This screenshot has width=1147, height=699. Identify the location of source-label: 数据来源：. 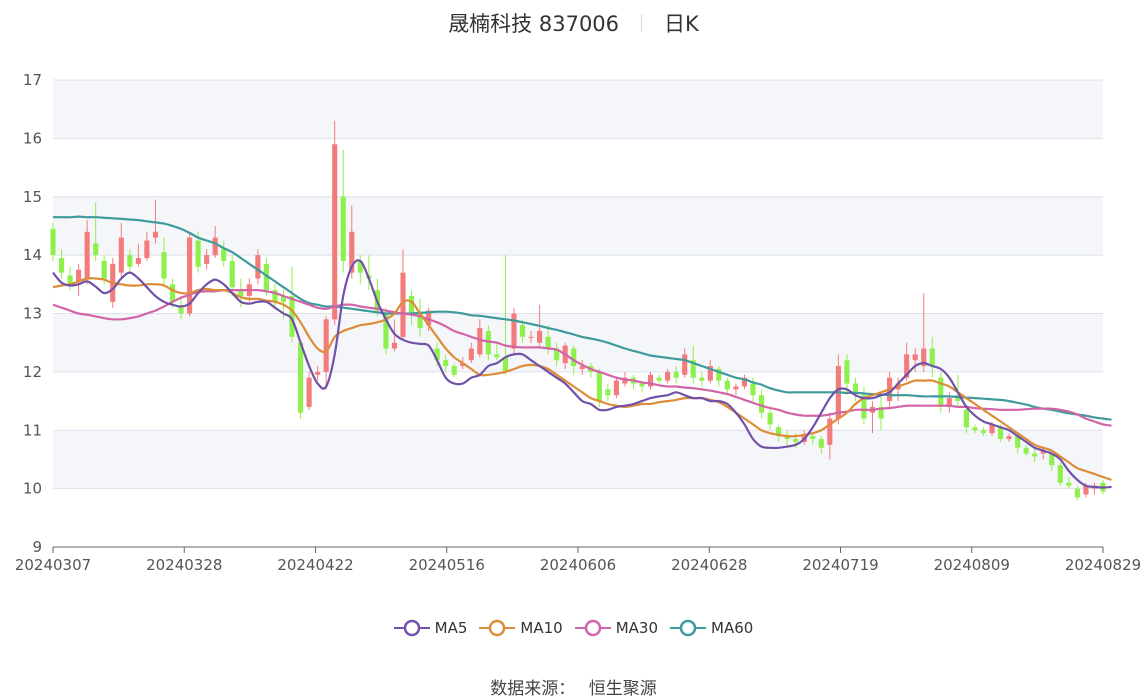
(533, 689).